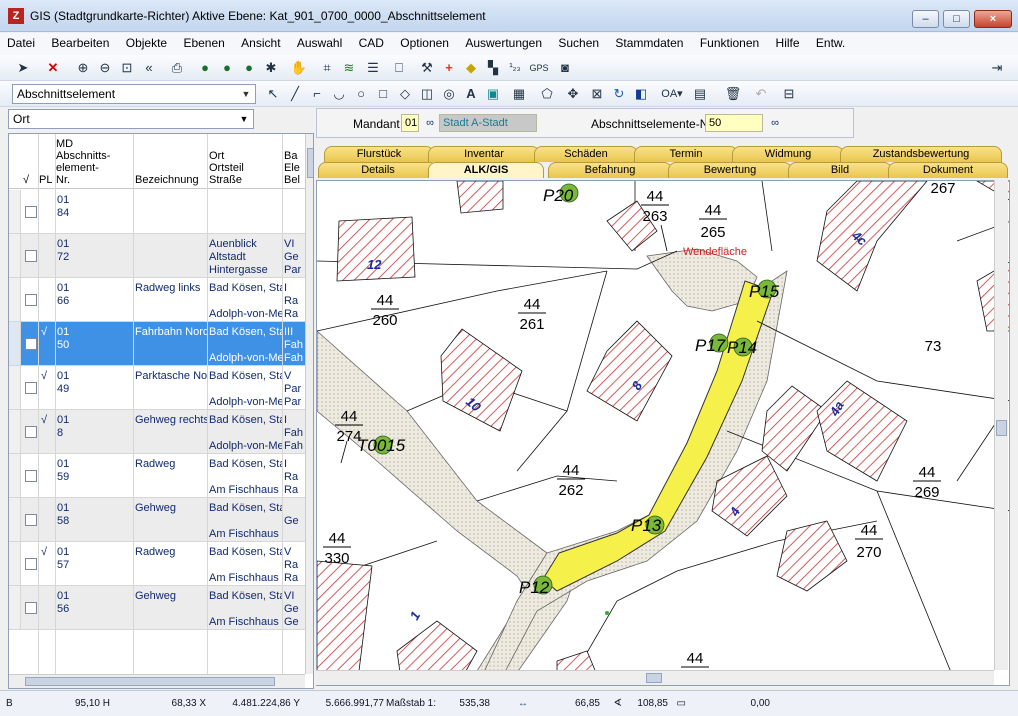 This screenshot has height=716, width=1018. Describe the element at coordinates (260, 41) in the screenshot. I see `menu-ansicht: Ansicht` at that location.